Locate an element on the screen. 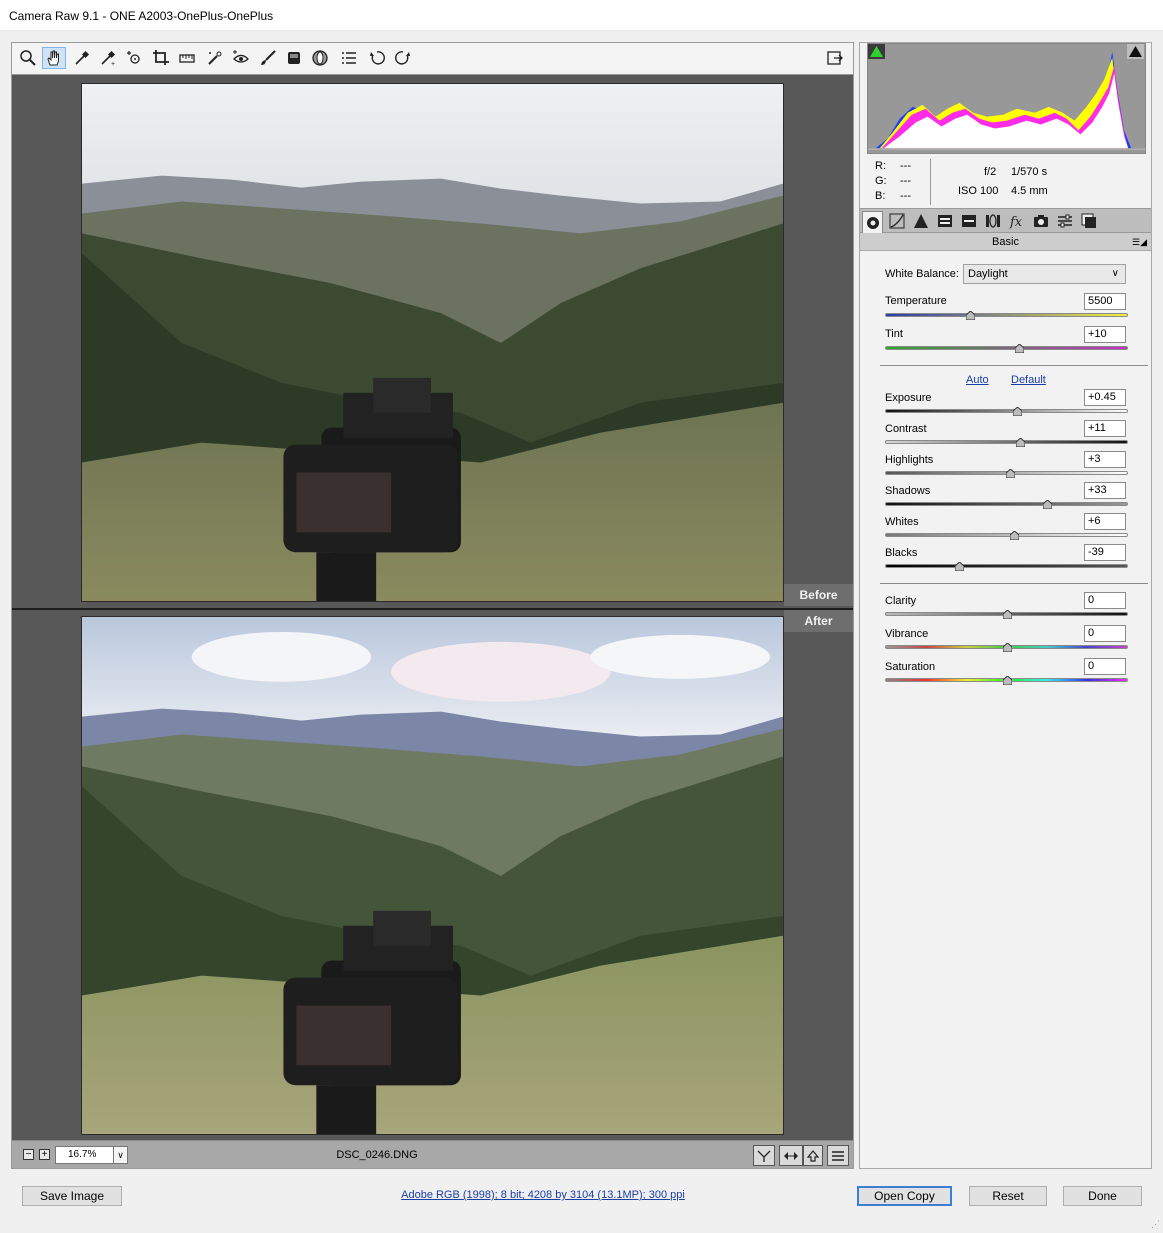  panel-menu-icon: ☰◢ is located at coordinates (1139, 242).